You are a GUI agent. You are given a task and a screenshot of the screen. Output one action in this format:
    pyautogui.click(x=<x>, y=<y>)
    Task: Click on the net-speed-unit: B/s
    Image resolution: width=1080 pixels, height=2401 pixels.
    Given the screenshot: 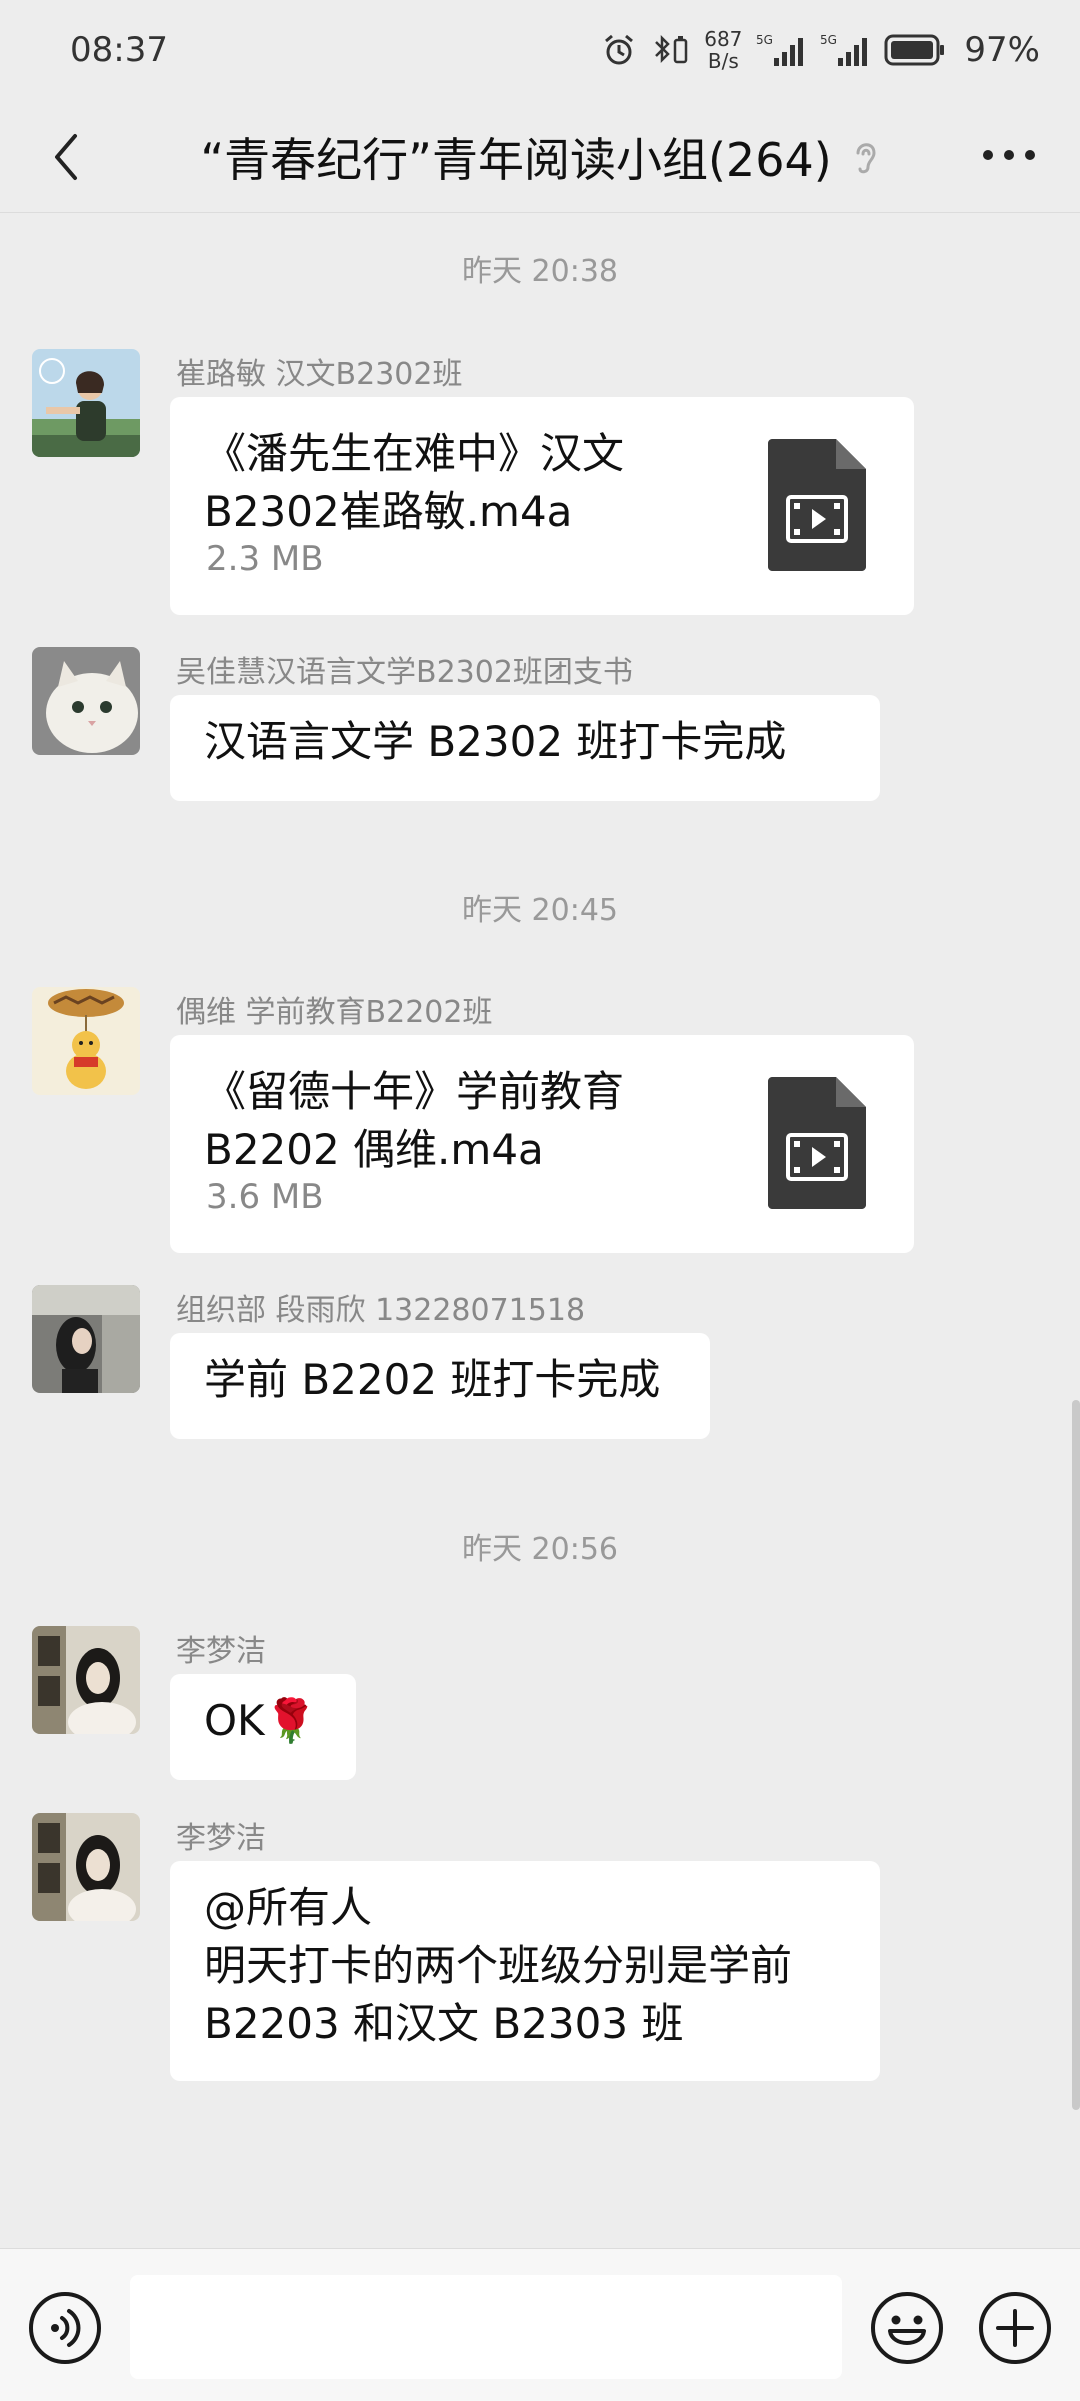 What is the action you would take?
    pyautogui.click(x=723, y=61)
    